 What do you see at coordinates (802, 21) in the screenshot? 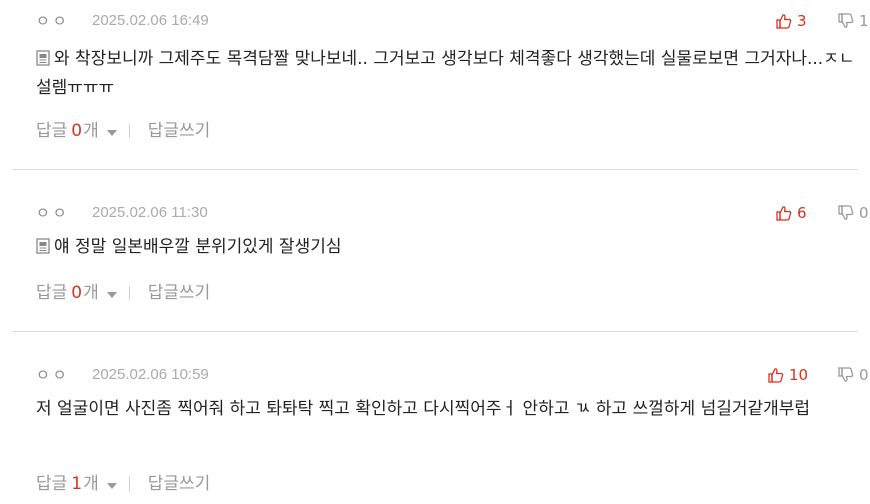
I see `like-count: 3` at bounding box center [802, 21].